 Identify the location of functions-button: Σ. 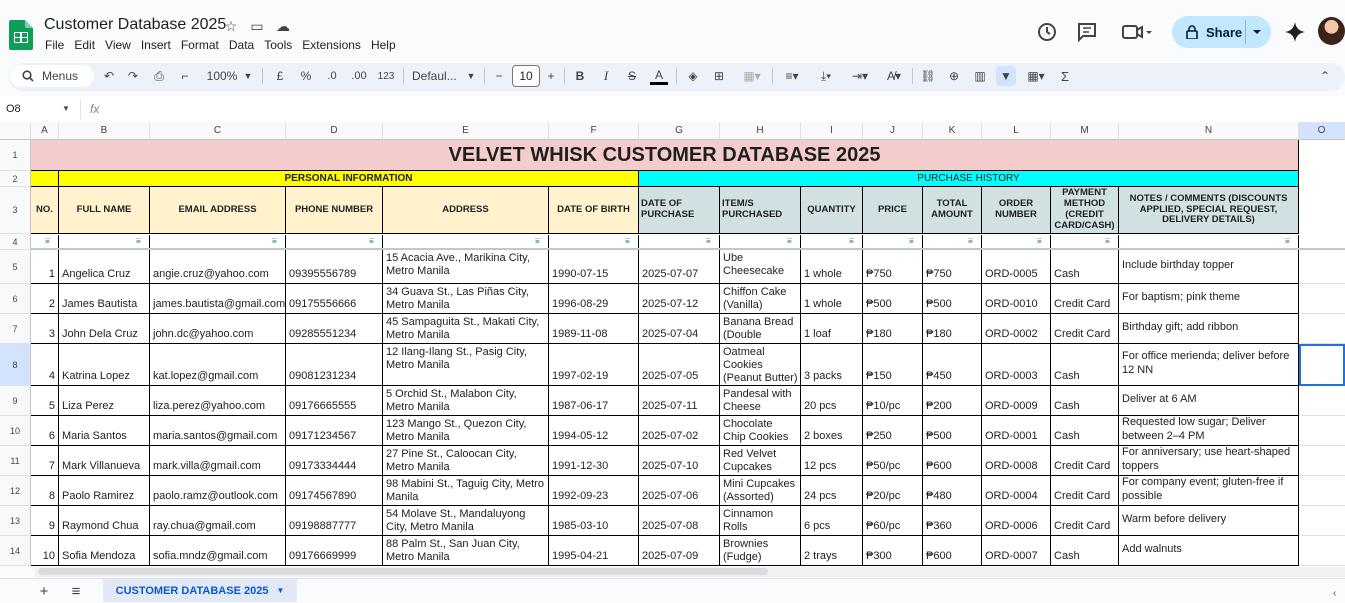
(1065, 76).